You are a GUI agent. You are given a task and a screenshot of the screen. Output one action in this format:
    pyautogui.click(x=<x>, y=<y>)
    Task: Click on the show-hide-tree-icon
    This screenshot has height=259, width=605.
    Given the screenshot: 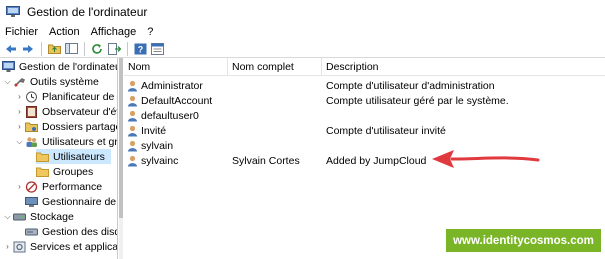 What is the action you would take?
    pyautogui.click(x=71, y=48)
    